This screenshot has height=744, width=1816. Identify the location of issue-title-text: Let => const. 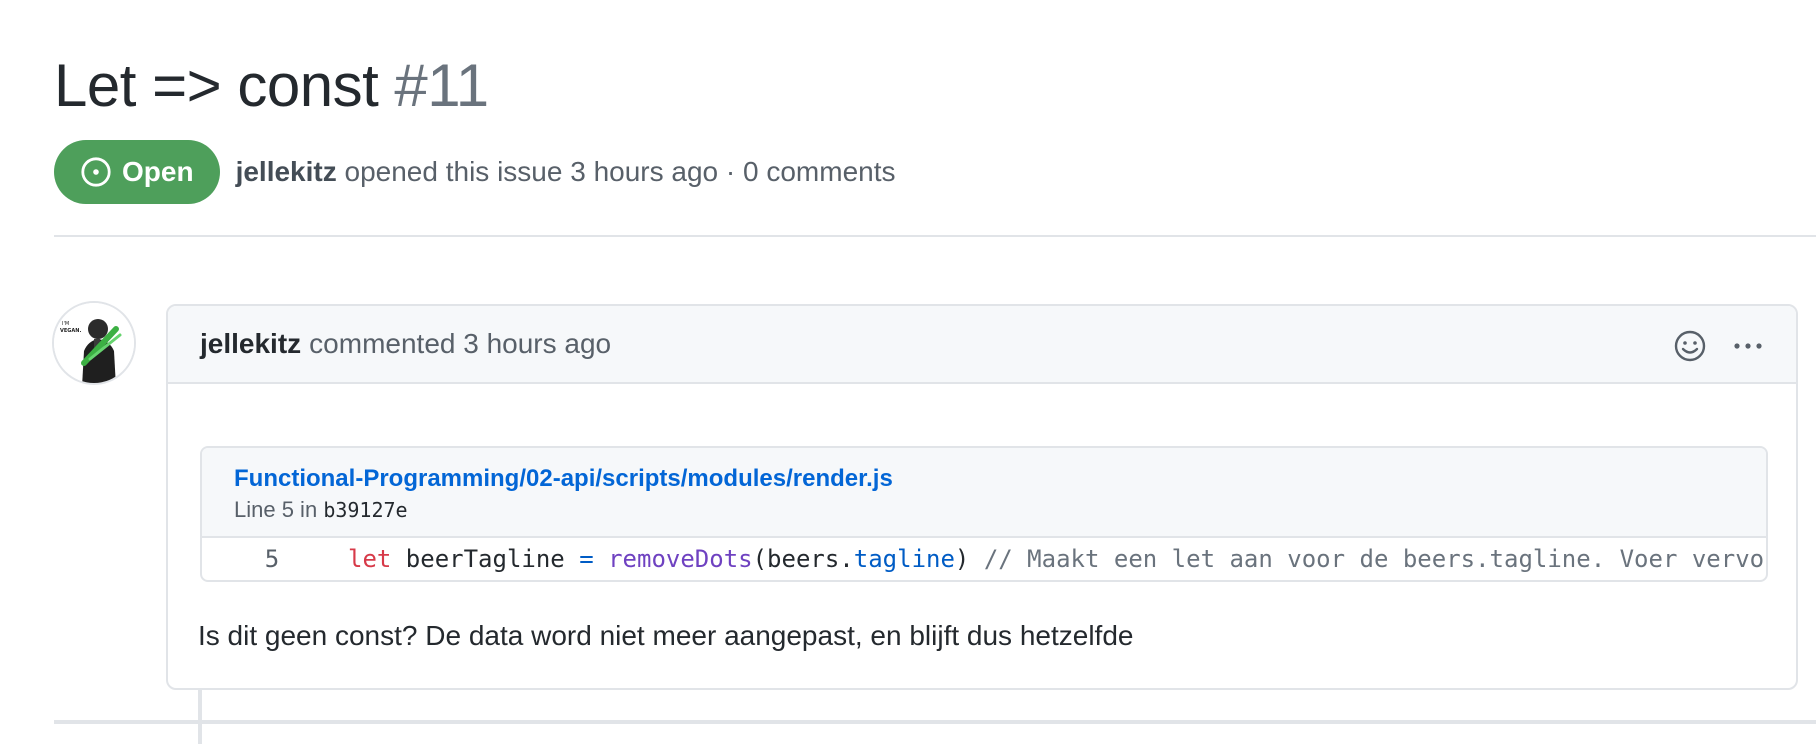
(216, 85).